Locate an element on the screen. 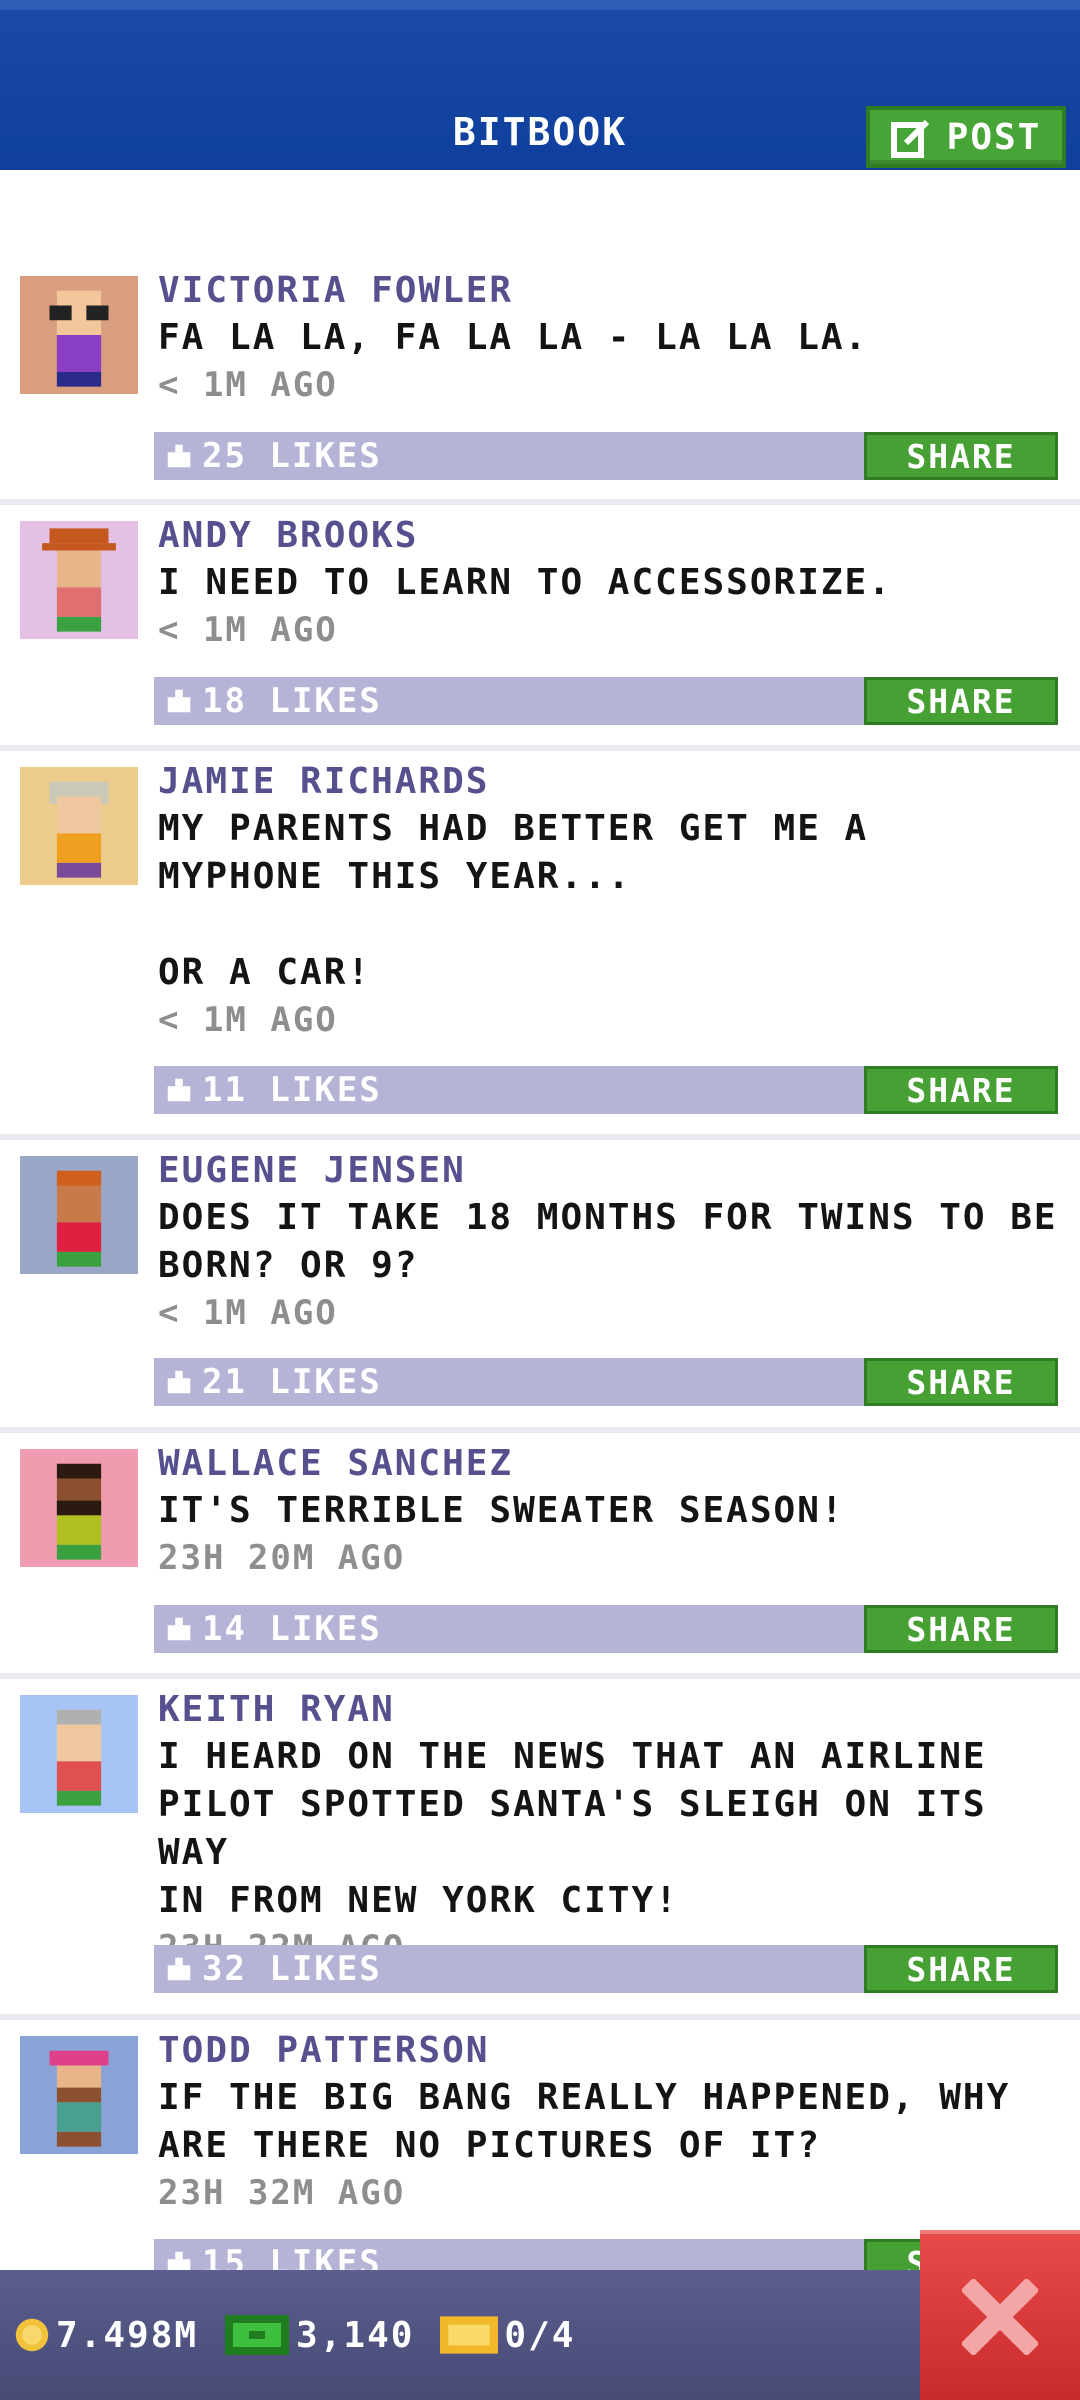 This screenshot has width=1080, height=2400. like-bar: 14 LIKES SHARE is located at coordinates (606, 1629).